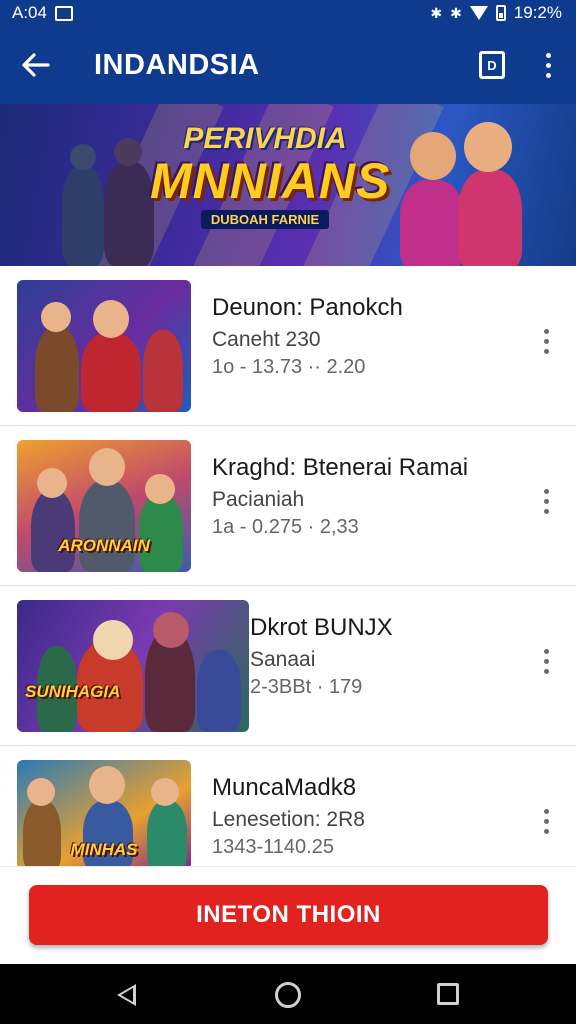 The height and width of the screenshot is (1024, 576). I want to click on battery-icon, so click(500, 13).